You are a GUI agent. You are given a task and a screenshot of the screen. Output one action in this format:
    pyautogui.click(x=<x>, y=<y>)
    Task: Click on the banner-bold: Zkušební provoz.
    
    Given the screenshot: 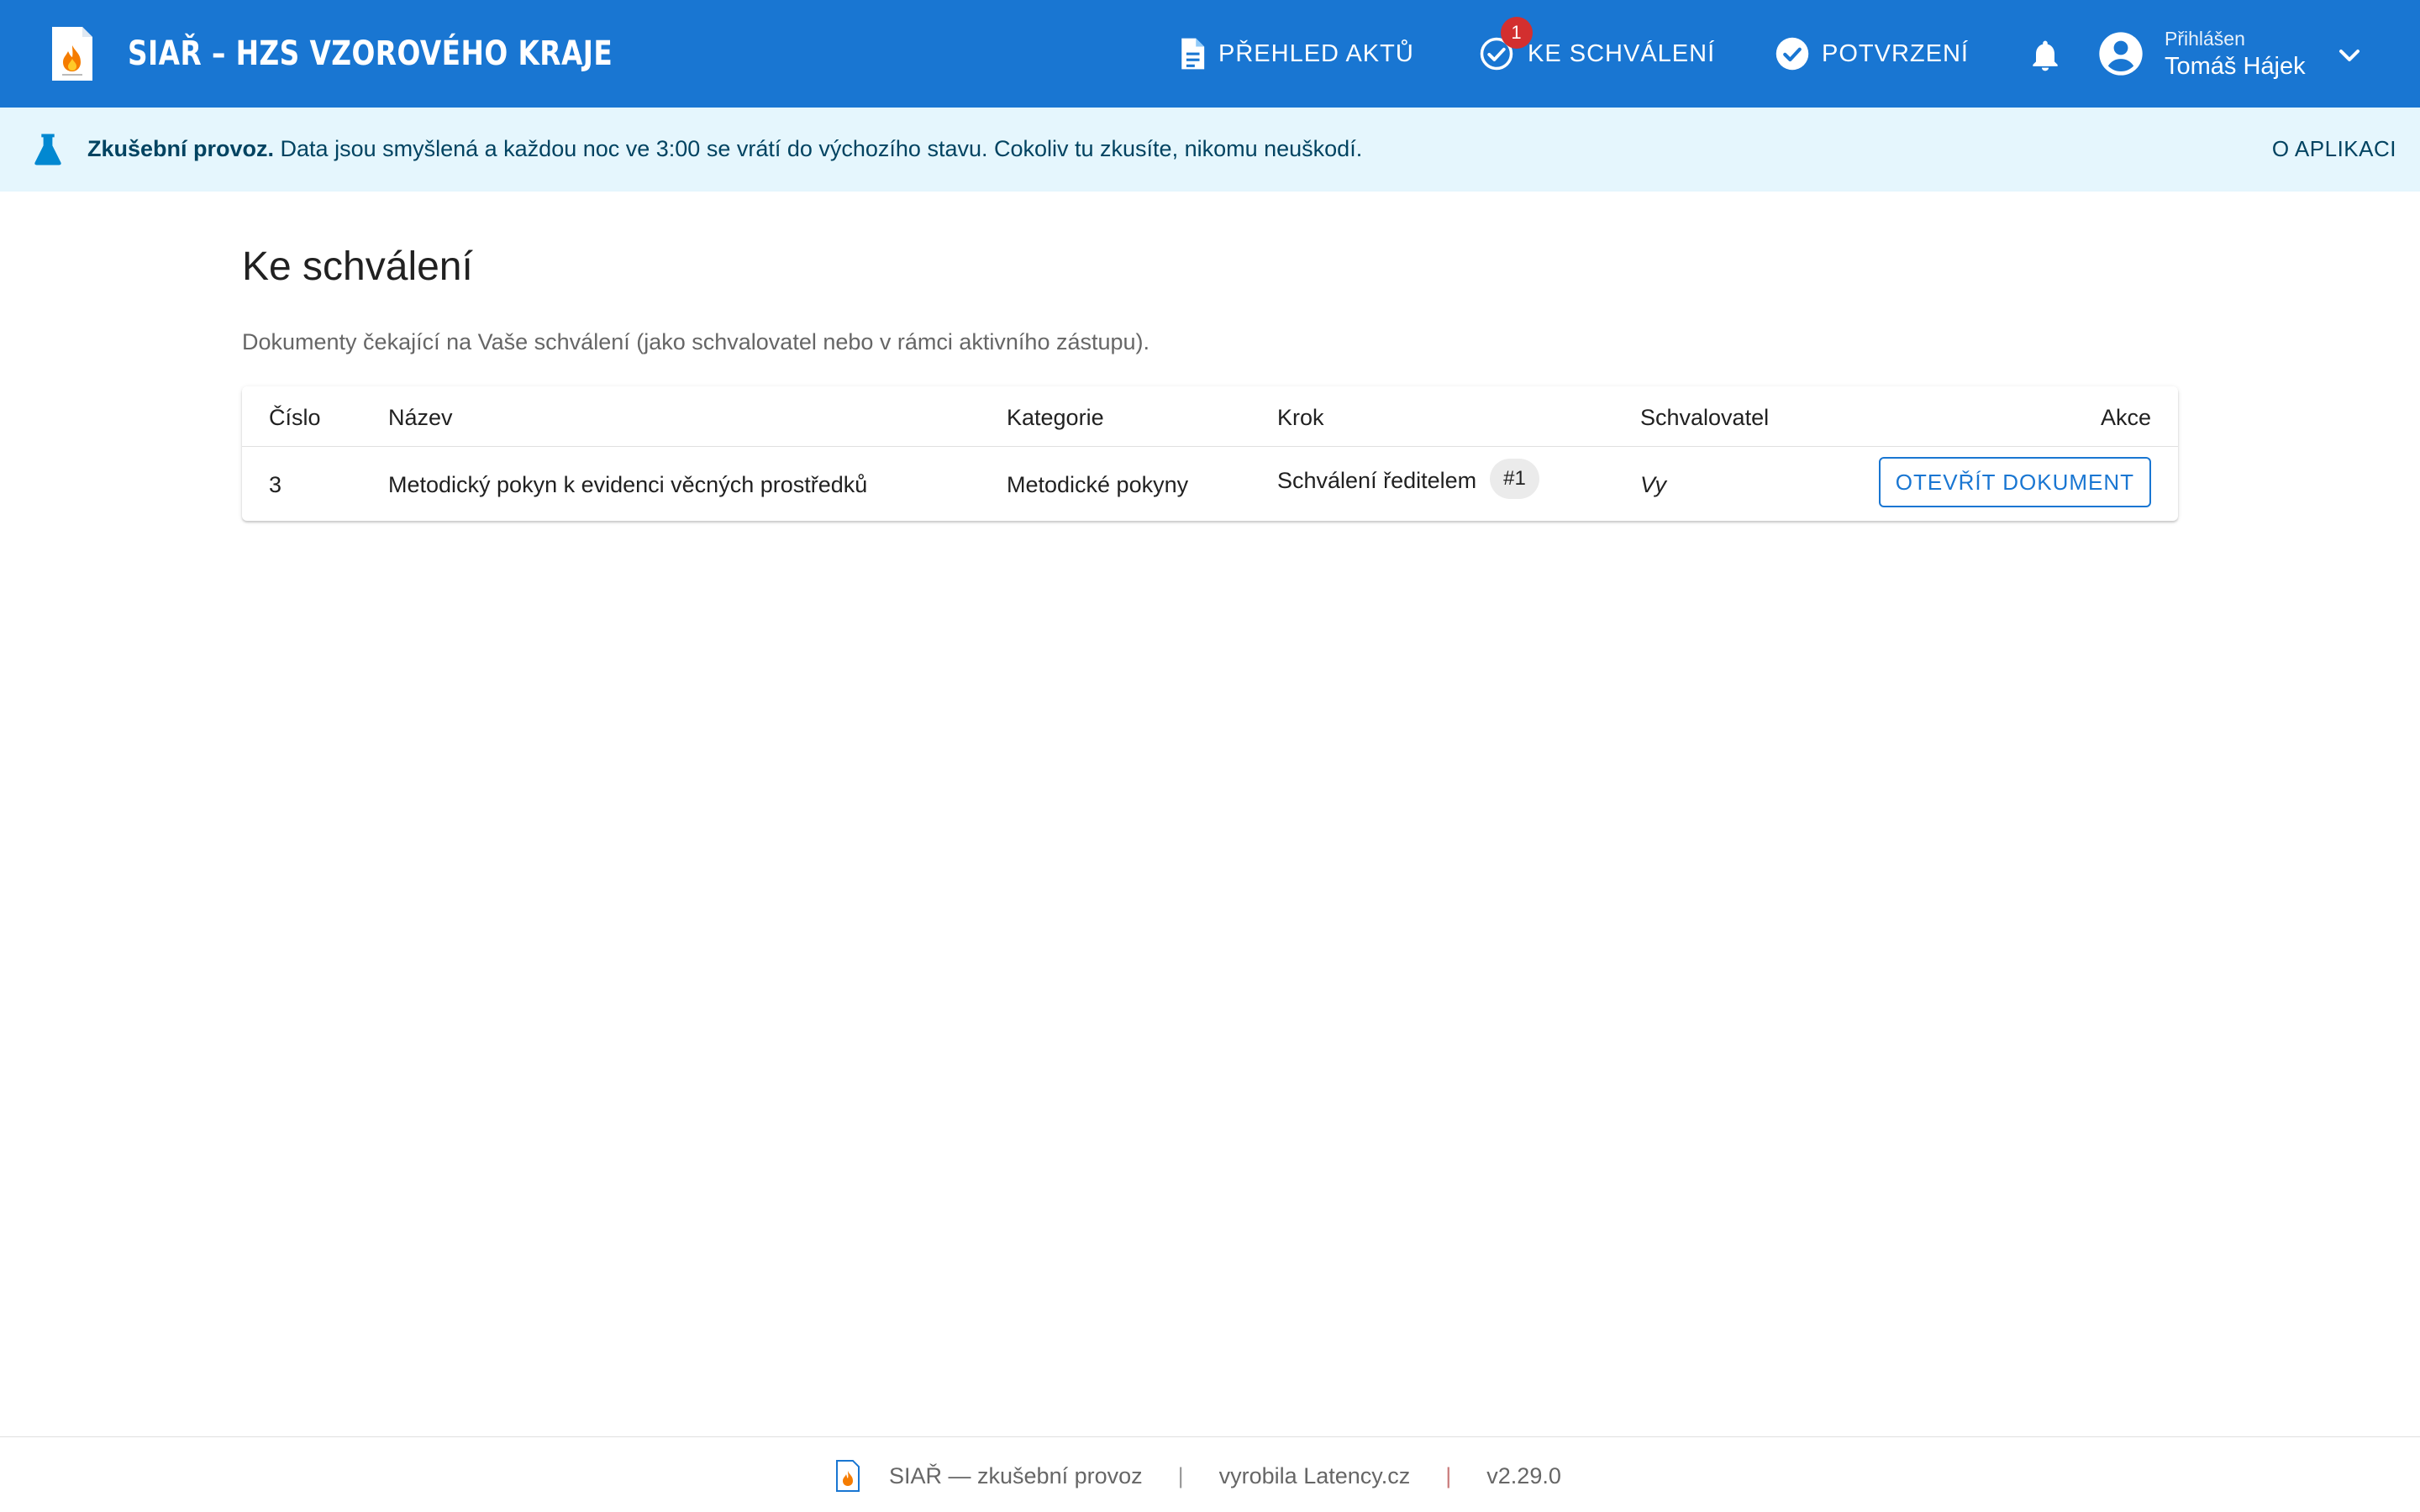 What is the action you would take?
    pyautogui.click(x=181, y=148)
    